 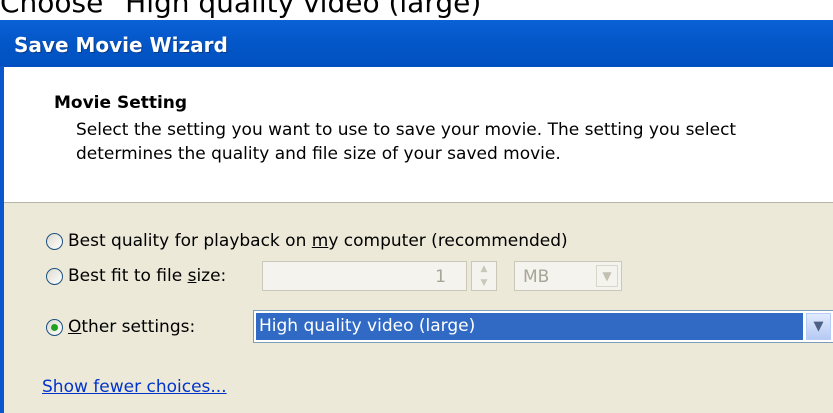 What do you see at coordinates (818, 326) in the screenshot?
I see `dropdown-chevron-down-icon: ▼` at bounding box center [818, 326].